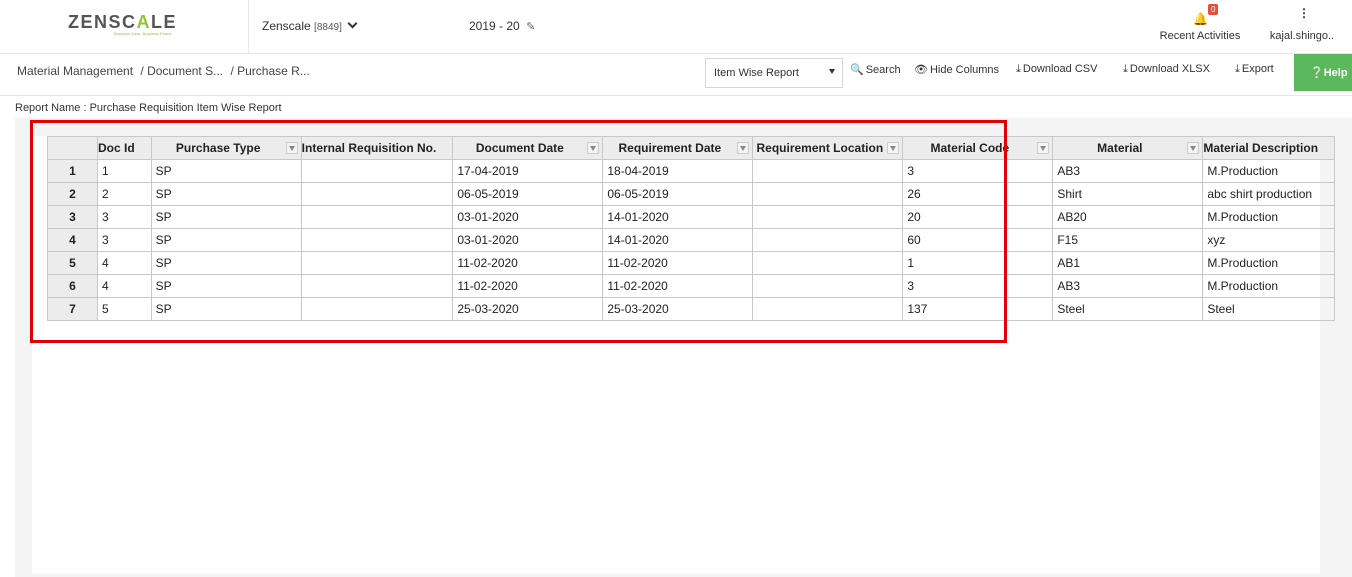 This screenshot has height=577, width=1352. I want to click on table-row: 4 3 SP 03-01-2020 14-01-2020 60 F15 xyz, so click(691, 240).